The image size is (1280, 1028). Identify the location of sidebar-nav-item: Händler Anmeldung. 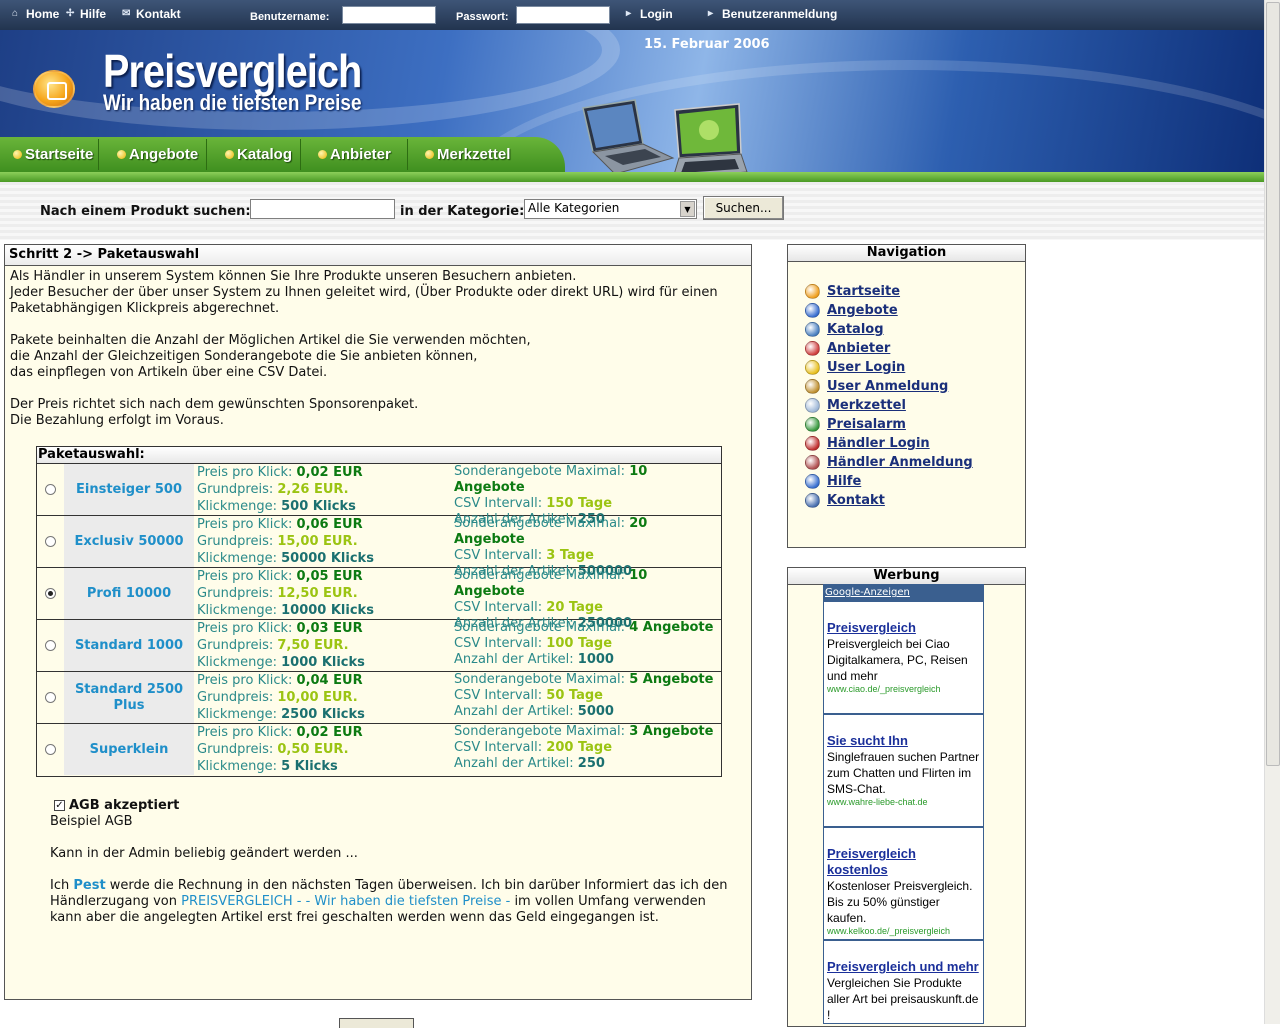
(889, 462).